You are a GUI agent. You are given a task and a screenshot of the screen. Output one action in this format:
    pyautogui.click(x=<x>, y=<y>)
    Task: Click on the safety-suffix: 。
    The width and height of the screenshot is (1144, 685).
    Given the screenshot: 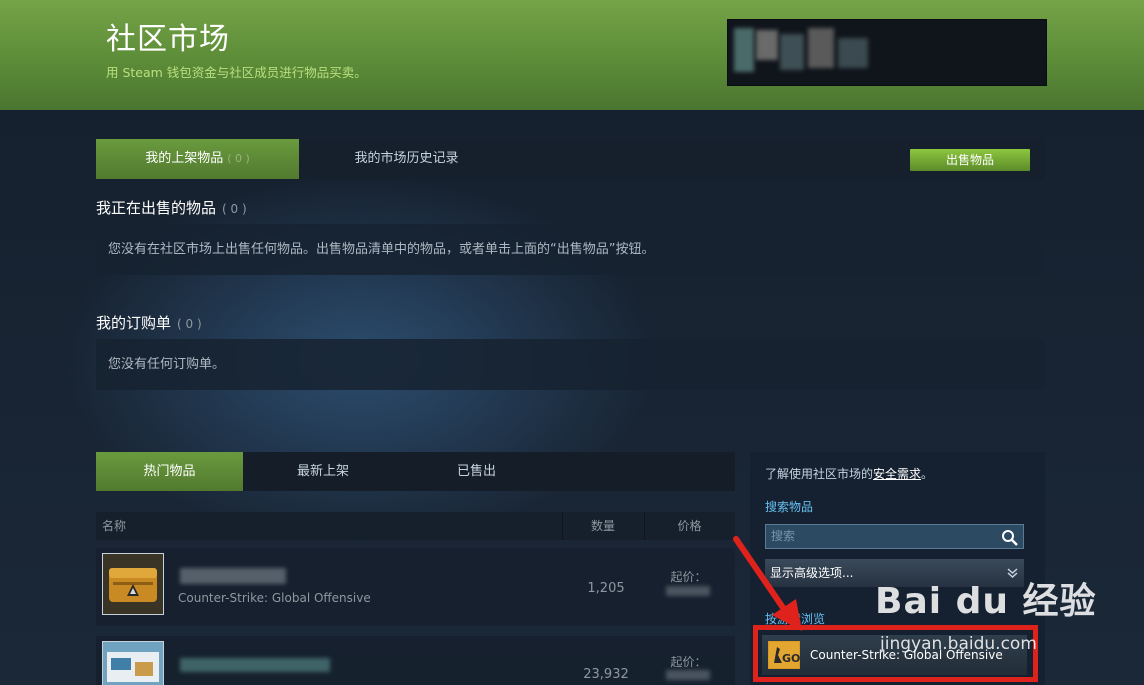 What is the action you would take?
    pyautogui.click(x=927, y=474)
    